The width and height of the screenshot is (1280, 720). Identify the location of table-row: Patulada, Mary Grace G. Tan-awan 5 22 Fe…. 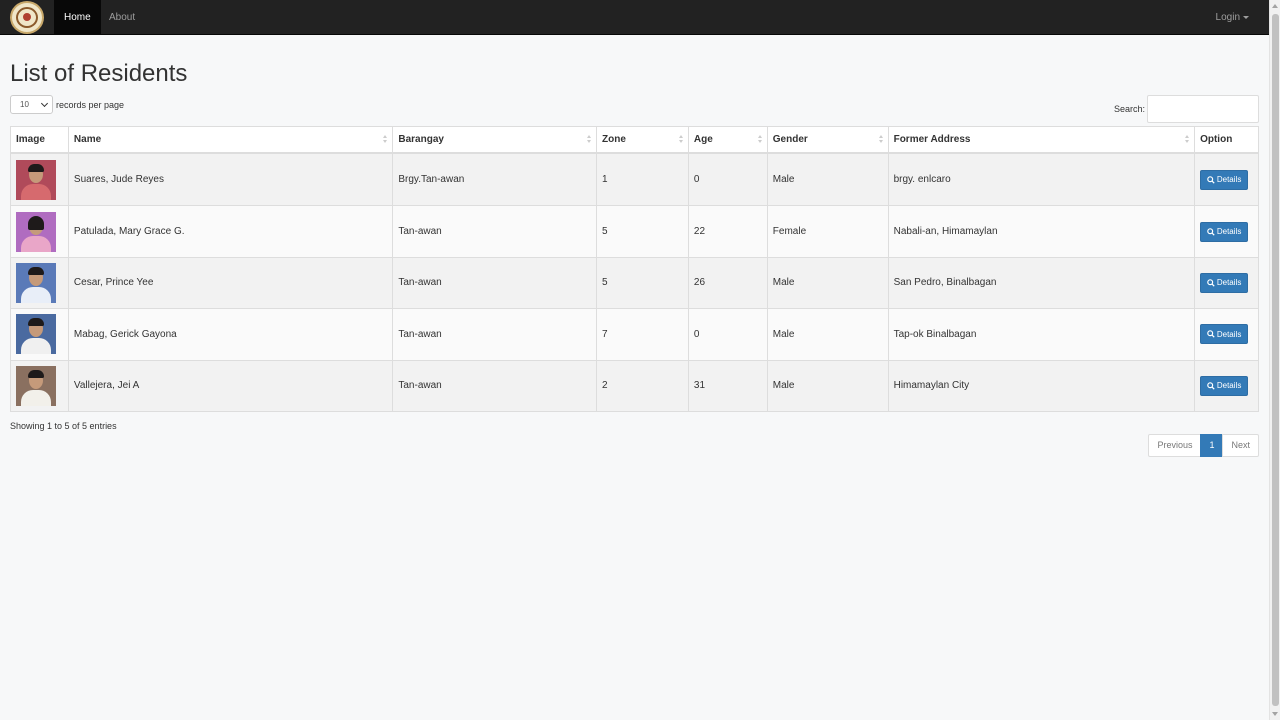
(634, 231).